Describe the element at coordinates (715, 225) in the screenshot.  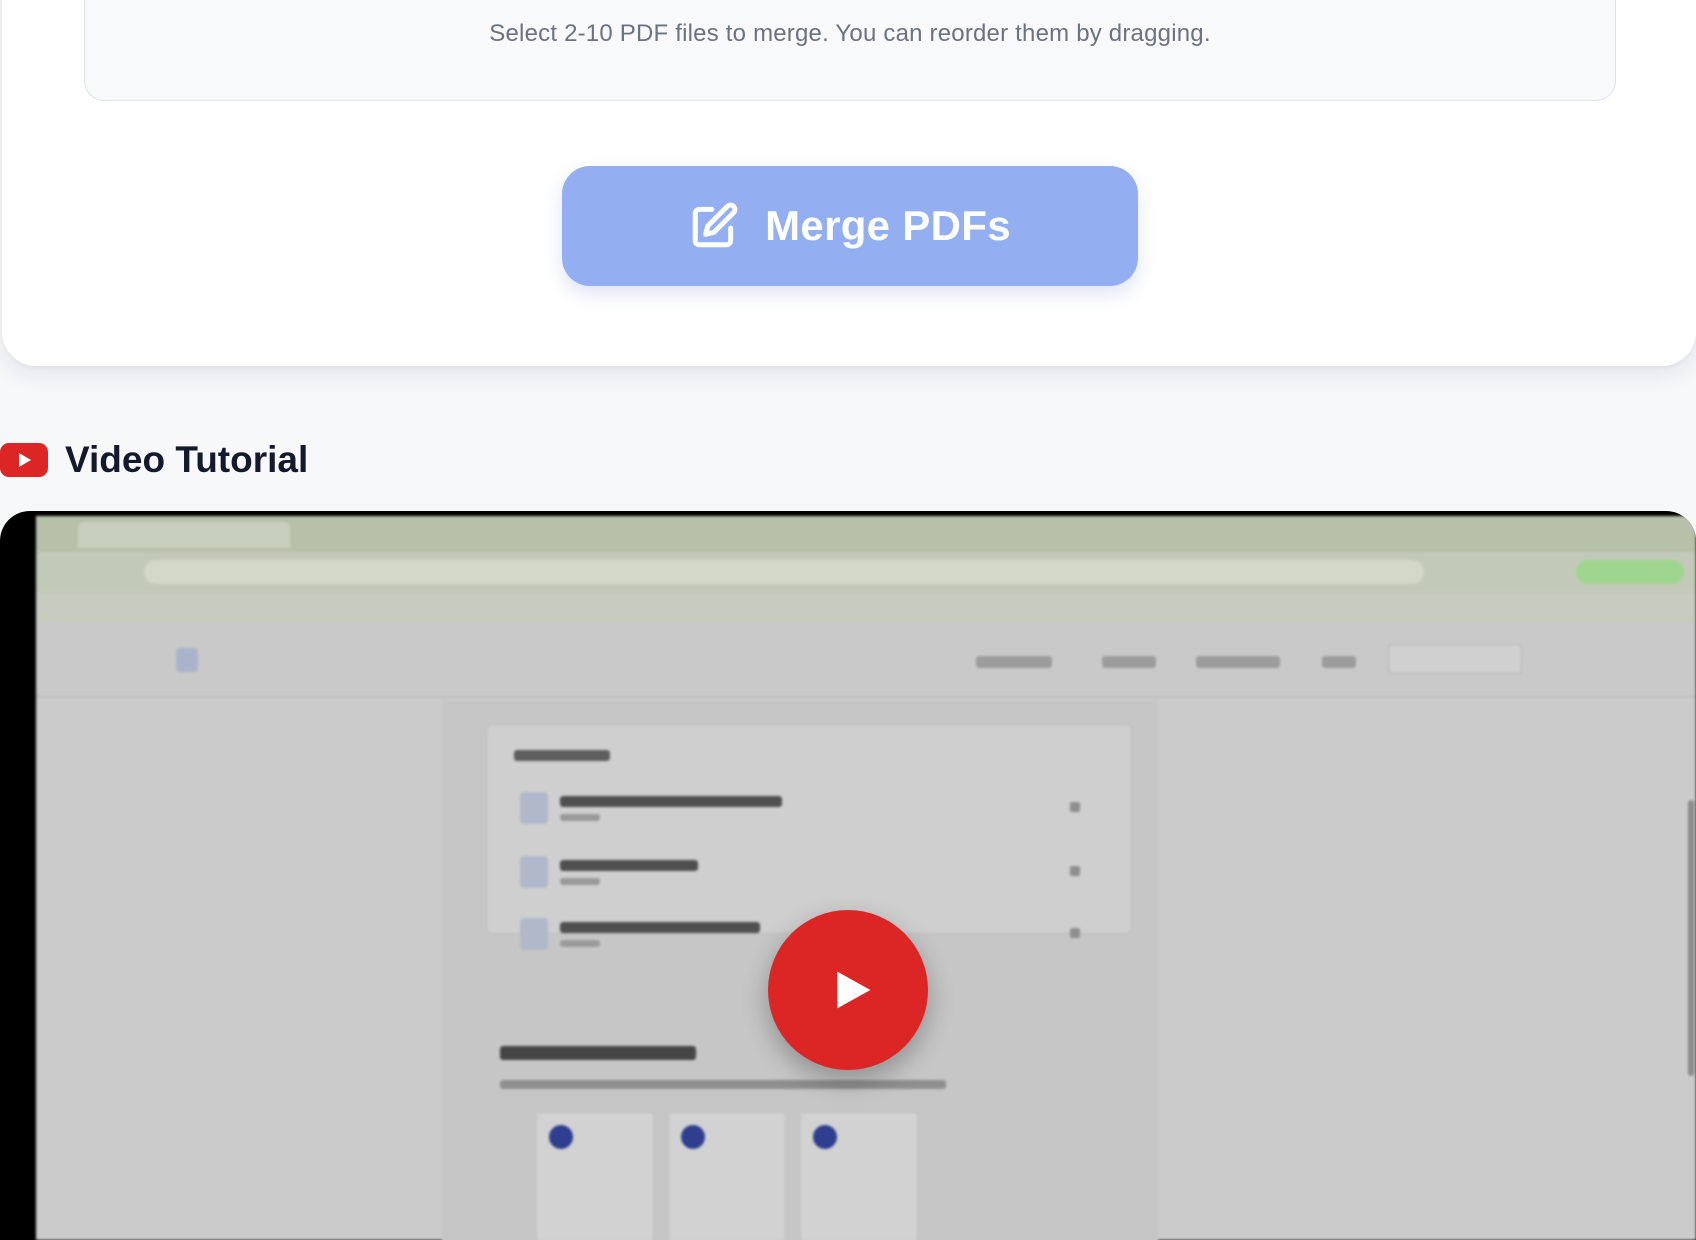
I see `edit-icon` at that location.